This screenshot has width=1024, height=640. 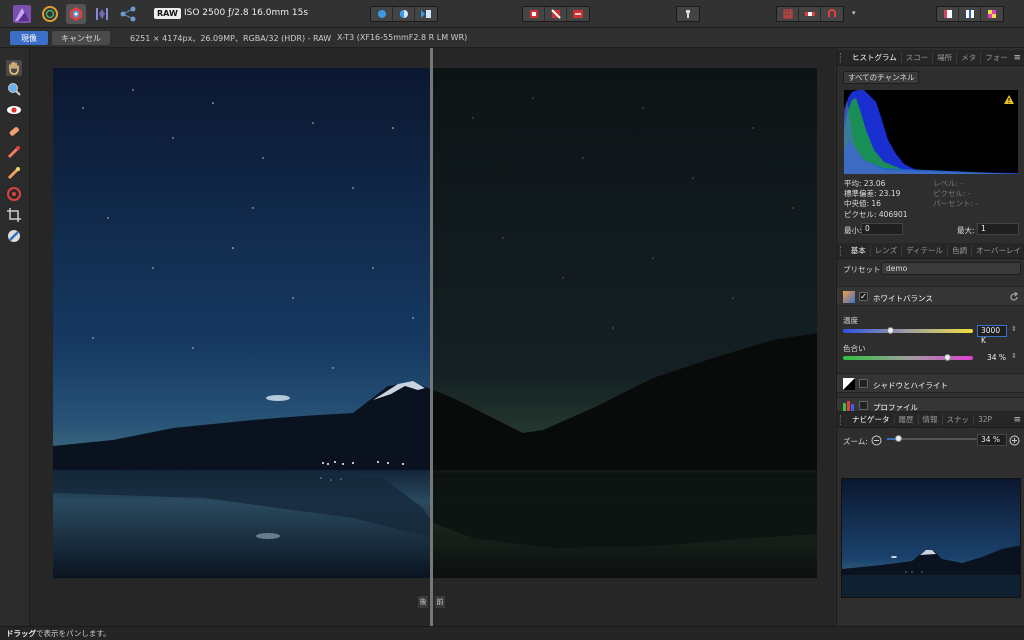 I want to click on develop-persona-icon, so click(x=76, y=14).